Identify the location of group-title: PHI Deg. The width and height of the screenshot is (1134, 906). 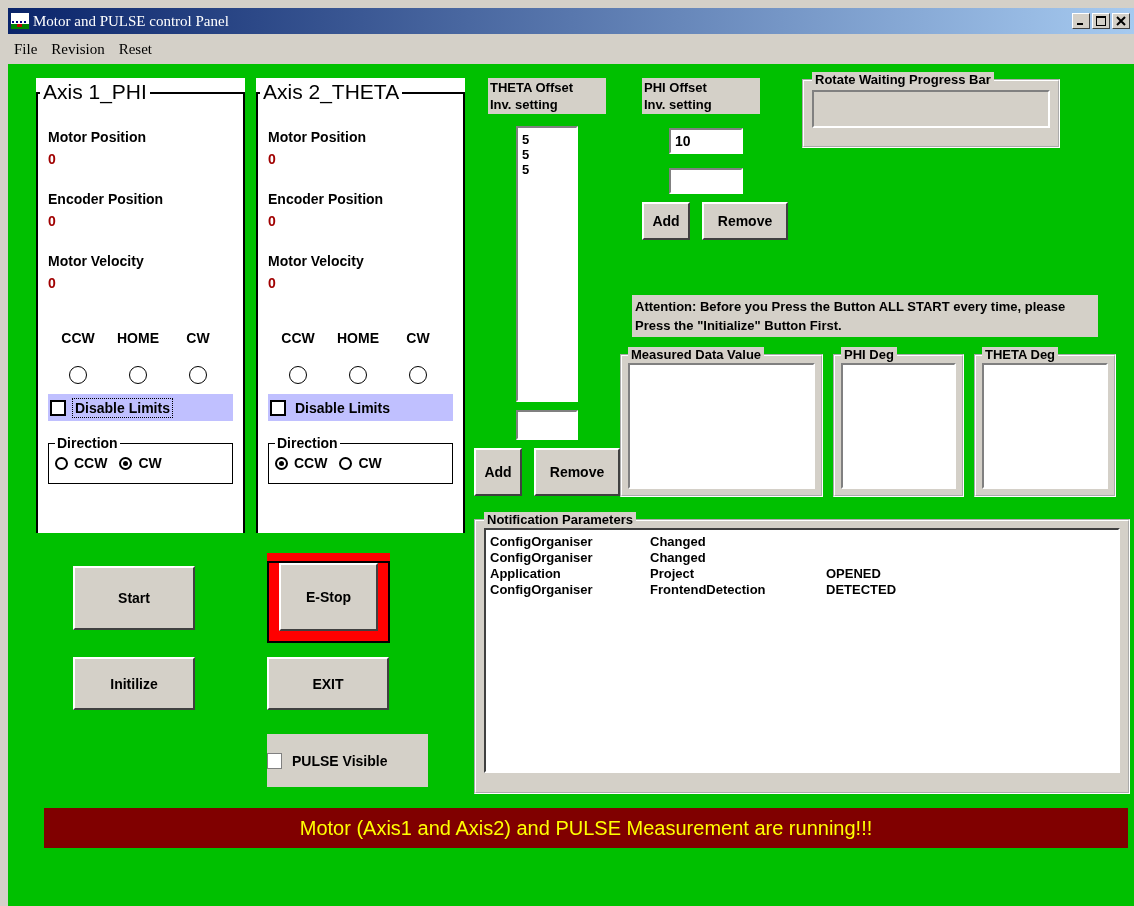
(869, 355).